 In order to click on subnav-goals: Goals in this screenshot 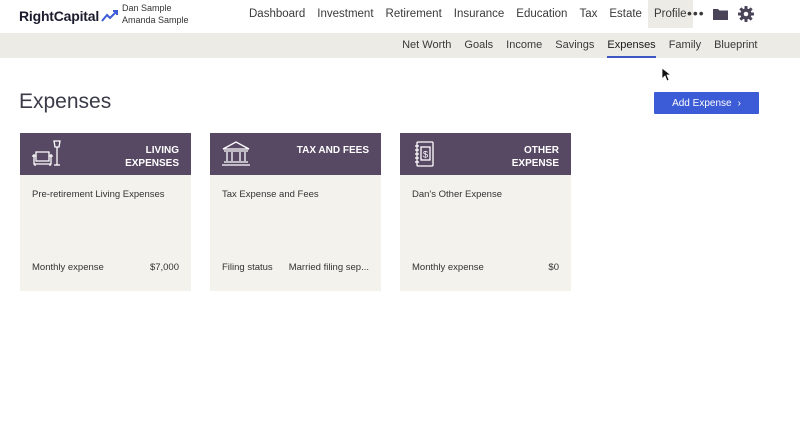, I will do `click(479, 45)`.